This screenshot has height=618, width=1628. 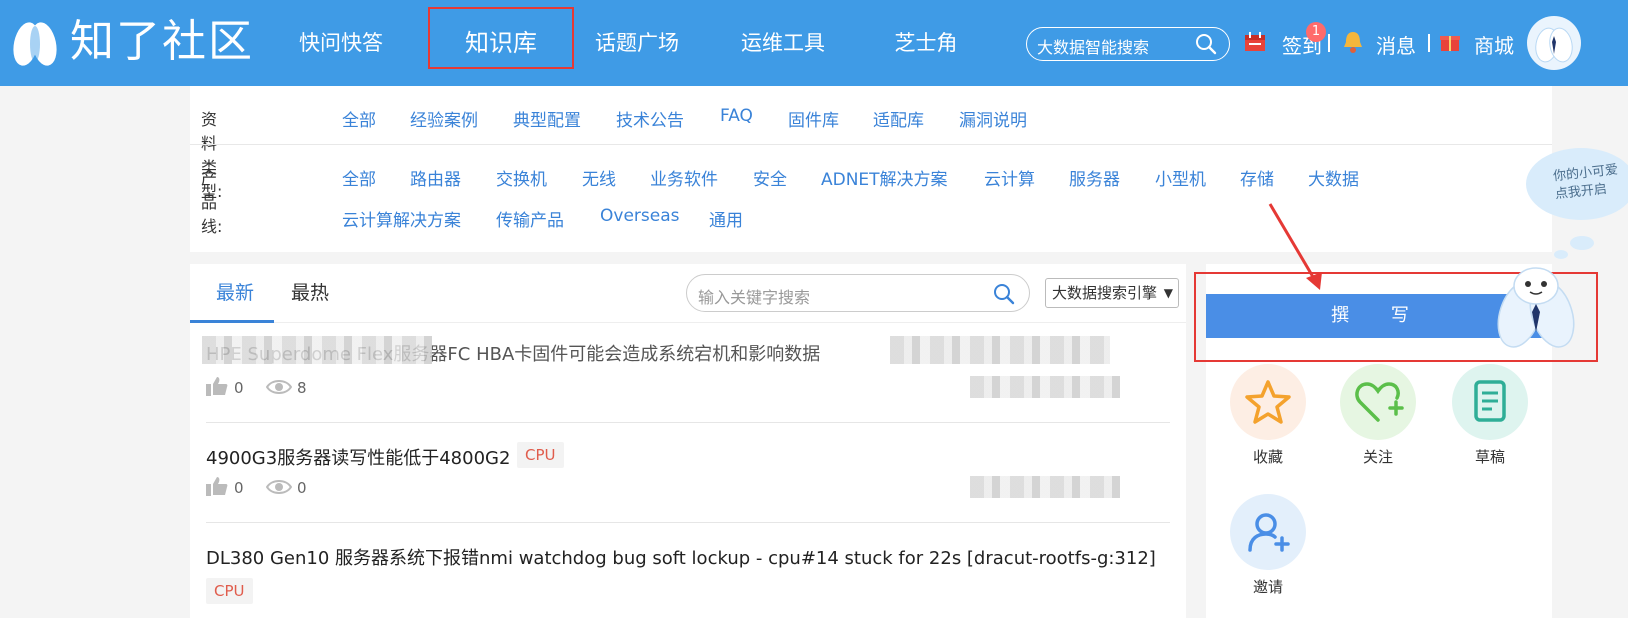 What do you see at coordinates (898, 118) in the screenshot?
I see `type-adapter: 适配库` at bounding box center [898, 118].